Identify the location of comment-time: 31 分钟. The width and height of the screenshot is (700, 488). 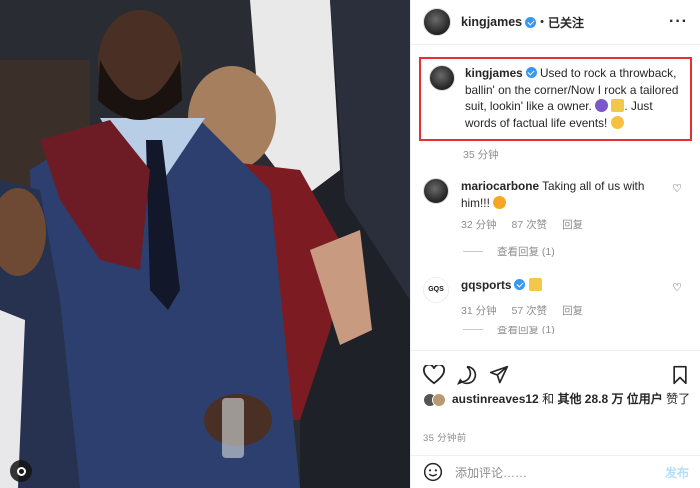
(479, 311).